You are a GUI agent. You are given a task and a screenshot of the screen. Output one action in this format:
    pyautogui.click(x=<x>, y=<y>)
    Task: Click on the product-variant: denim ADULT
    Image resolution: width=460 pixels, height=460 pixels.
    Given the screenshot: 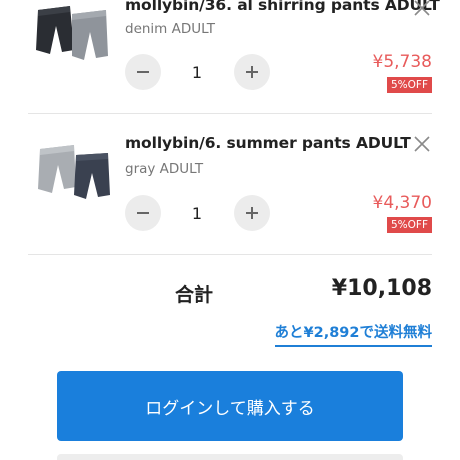 What is the action you would take?
    pyautogui.click(x=170, y=29)
    